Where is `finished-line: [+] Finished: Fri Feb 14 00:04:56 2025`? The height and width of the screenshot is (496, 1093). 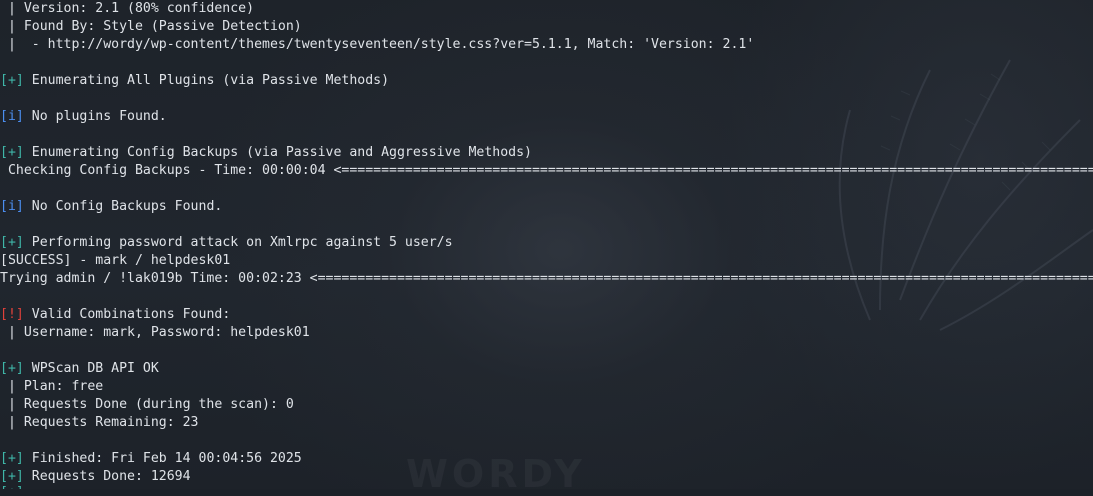
finished-line: [+] Finished: Fri Feb 14 00:04:56 2025 is located at coordinates (151, 459).